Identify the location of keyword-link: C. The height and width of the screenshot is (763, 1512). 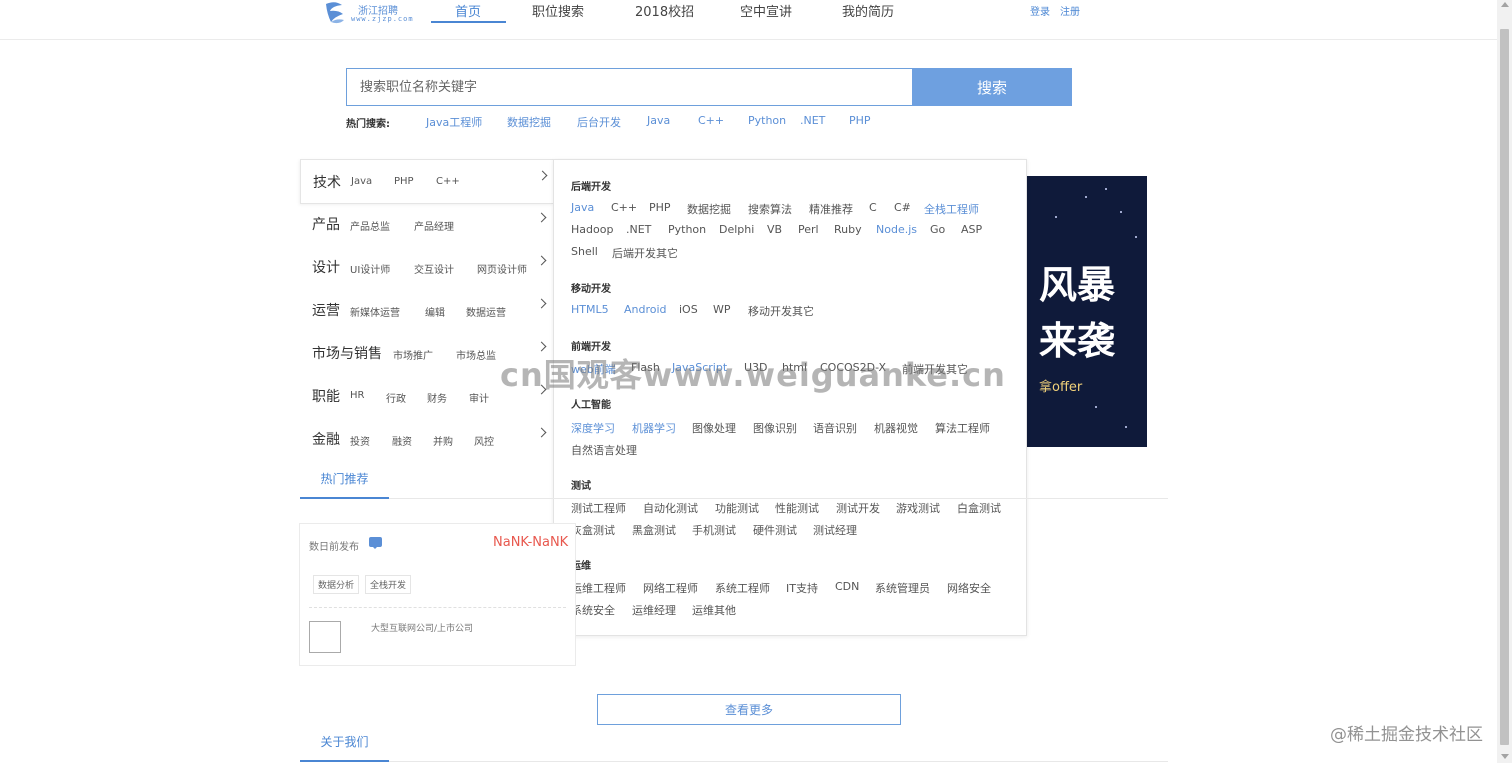
(873, 207).